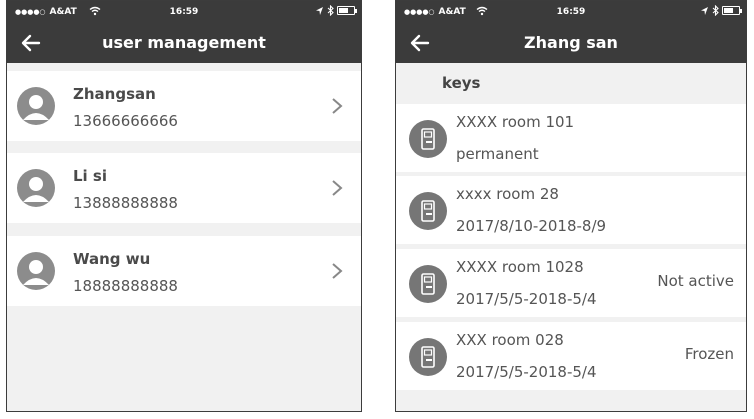  Describe the element at coordinates (497, 154) in the screenshot. I see `key-validity: permanent` at that location.